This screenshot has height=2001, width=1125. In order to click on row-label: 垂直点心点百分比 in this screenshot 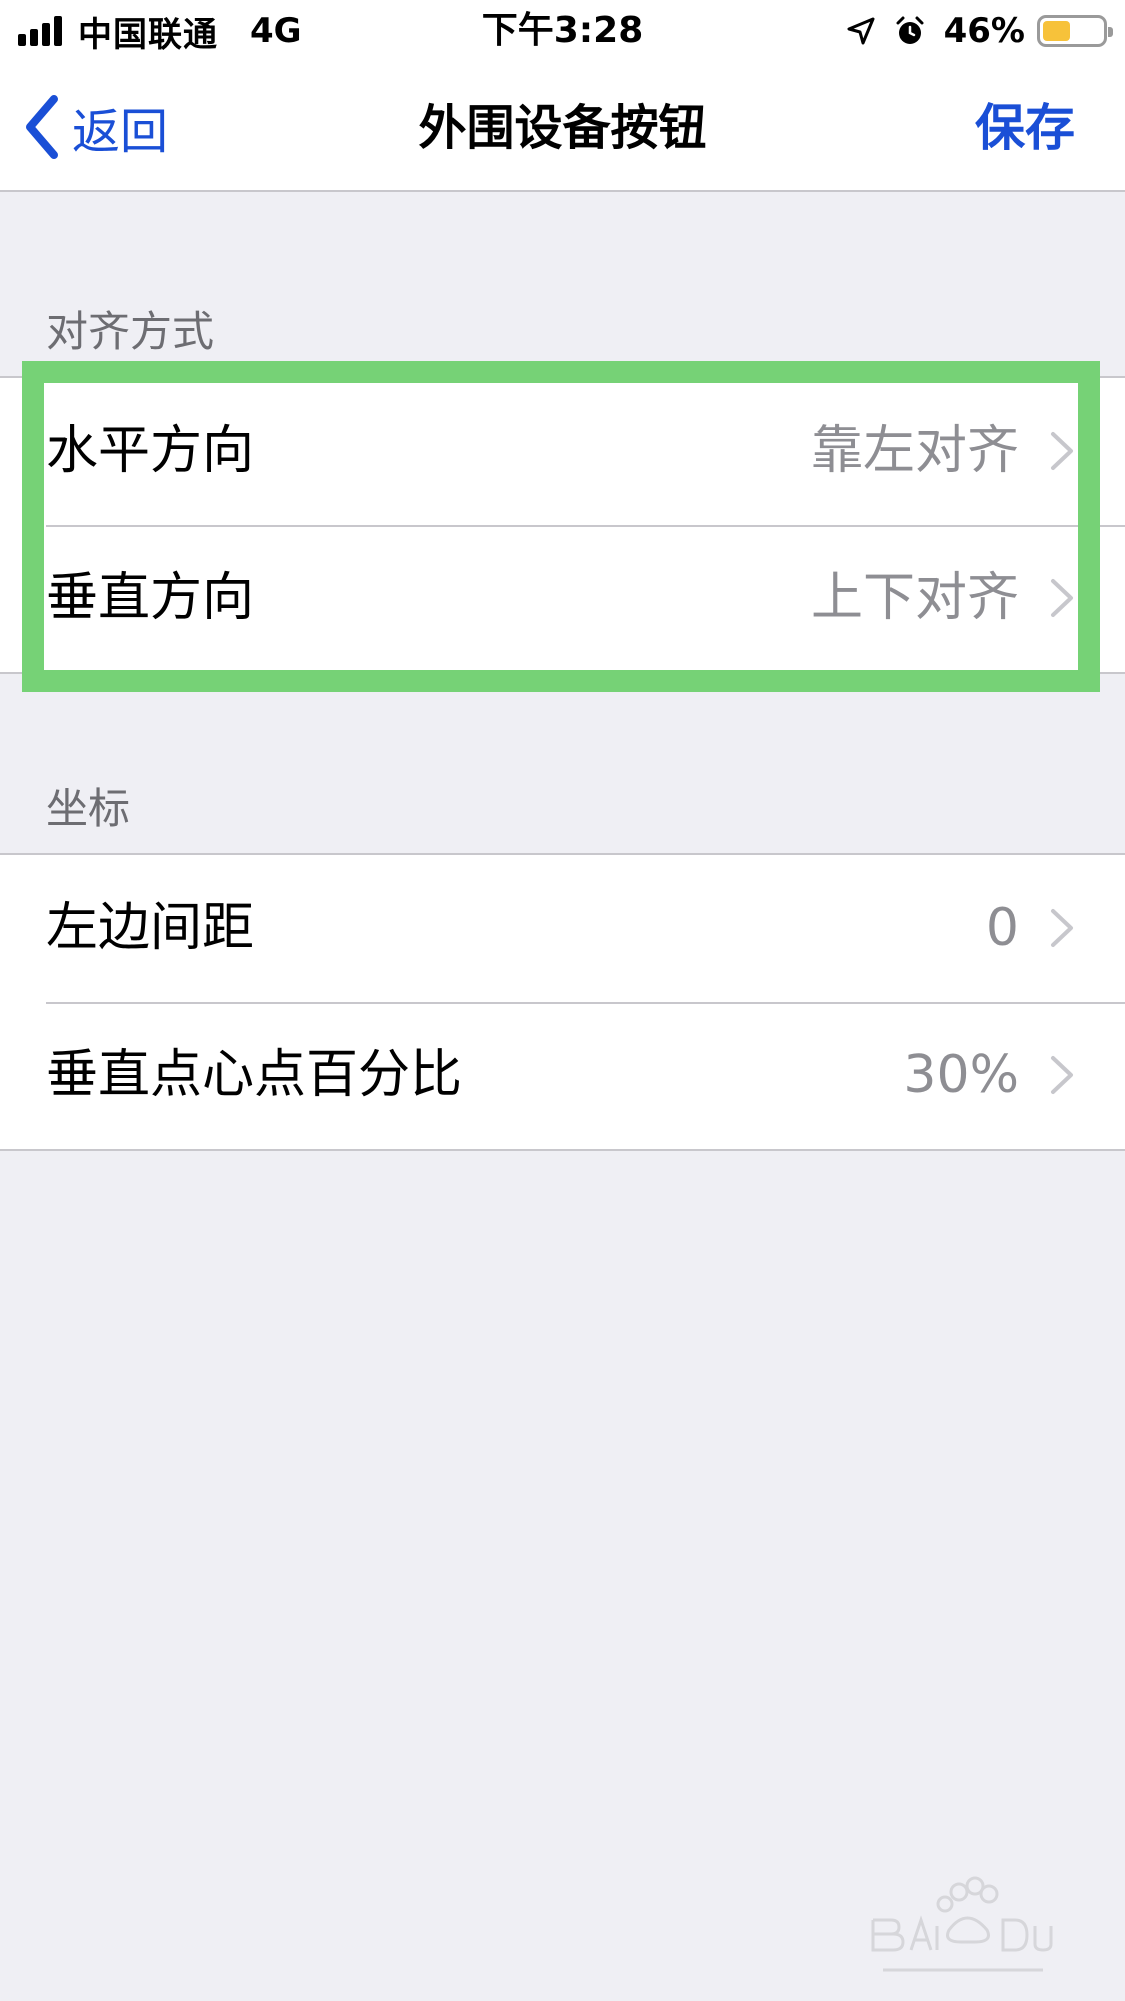, I will do `click(254, 1075)`.